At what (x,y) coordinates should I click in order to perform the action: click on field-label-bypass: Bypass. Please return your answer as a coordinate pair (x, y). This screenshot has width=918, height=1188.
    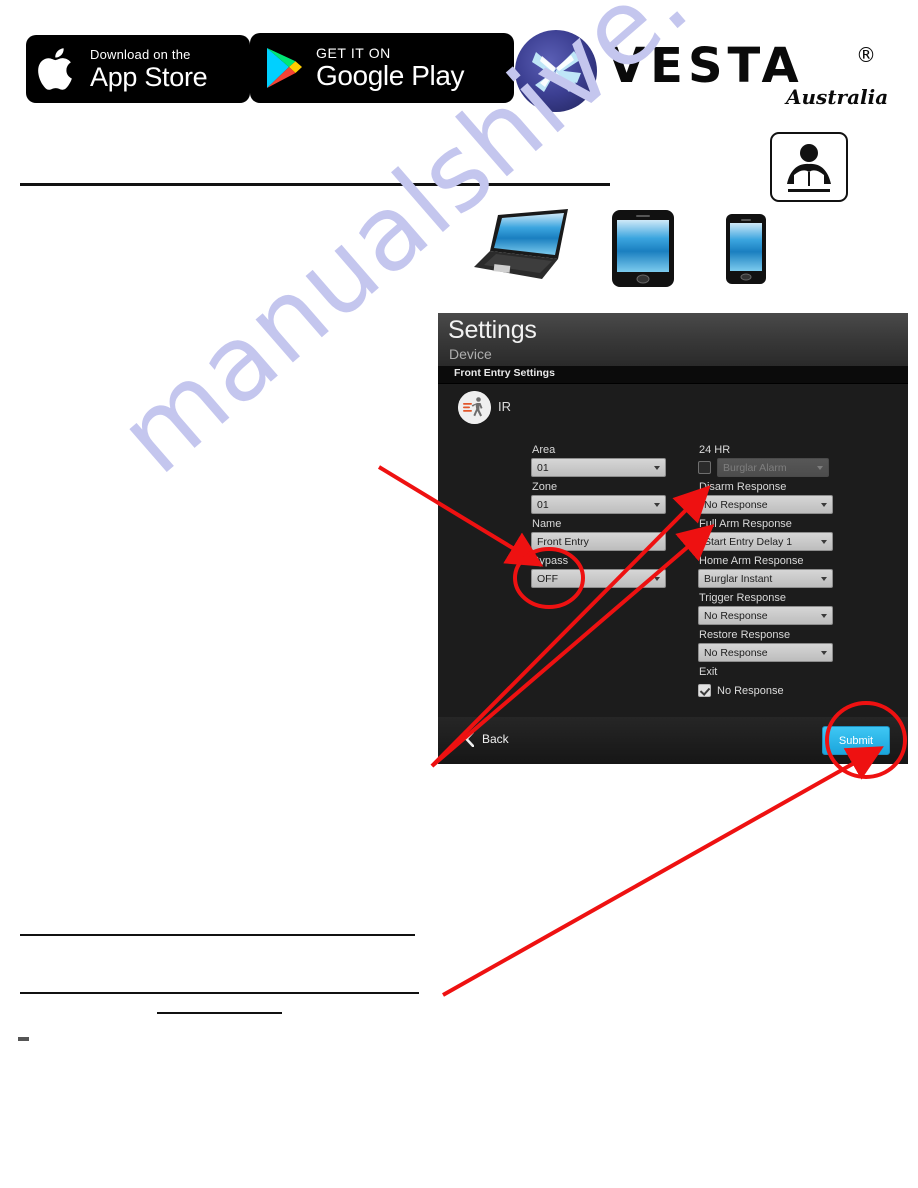
    Looking at the image, I should click on (550, 561).